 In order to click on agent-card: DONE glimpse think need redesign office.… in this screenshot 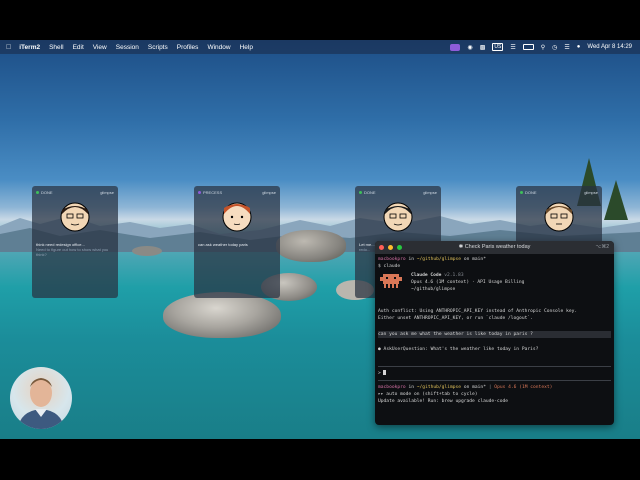, I will do `click(75, 242)`.